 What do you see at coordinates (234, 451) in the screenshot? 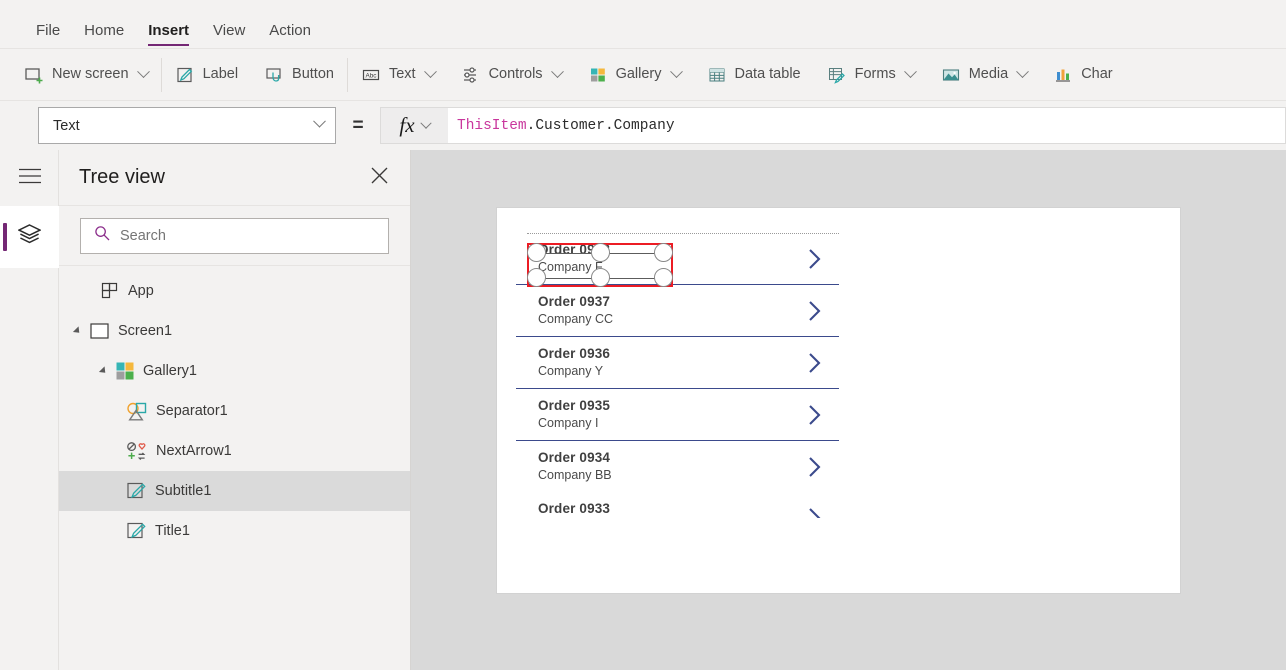
I see `tree-item-nextarrow1: NextArrow1` at bounding box center [234, 451].